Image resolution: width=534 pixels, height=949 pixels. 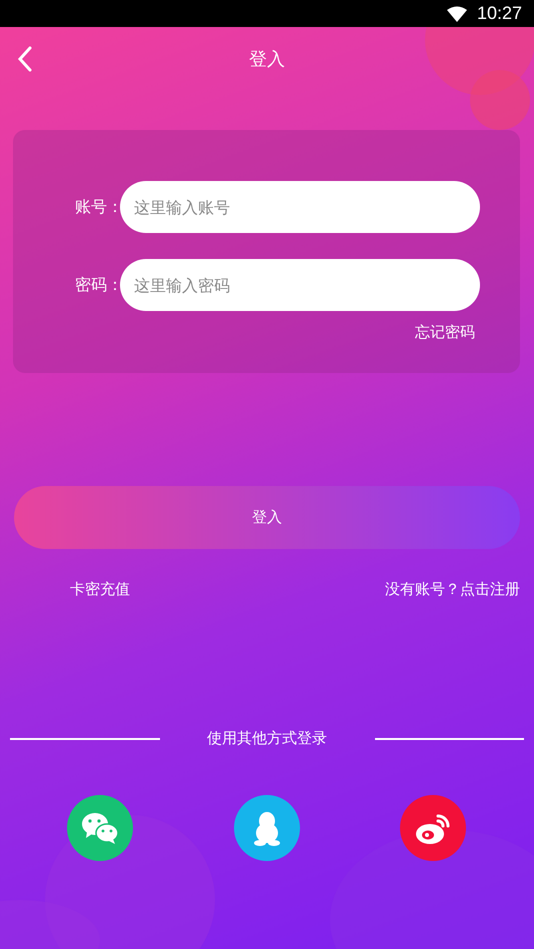 What do you see at coordinates (300, 285) in the screenshot?
I see `input-field: 这里输入密码` at bounding box center [300, 285].